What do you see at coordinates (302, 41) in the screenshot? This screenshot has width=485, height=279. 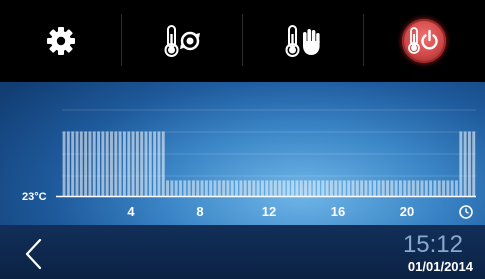 I see `manual-mode-button` at bounding box center [302, 41].